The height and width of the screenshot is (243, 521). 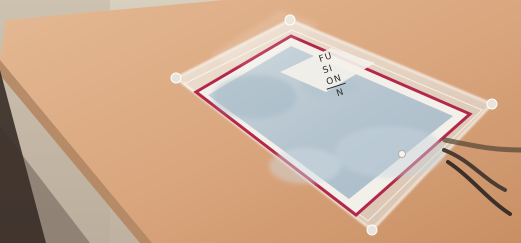 I want to click on home-button-icon, so click(x=402, y=154).